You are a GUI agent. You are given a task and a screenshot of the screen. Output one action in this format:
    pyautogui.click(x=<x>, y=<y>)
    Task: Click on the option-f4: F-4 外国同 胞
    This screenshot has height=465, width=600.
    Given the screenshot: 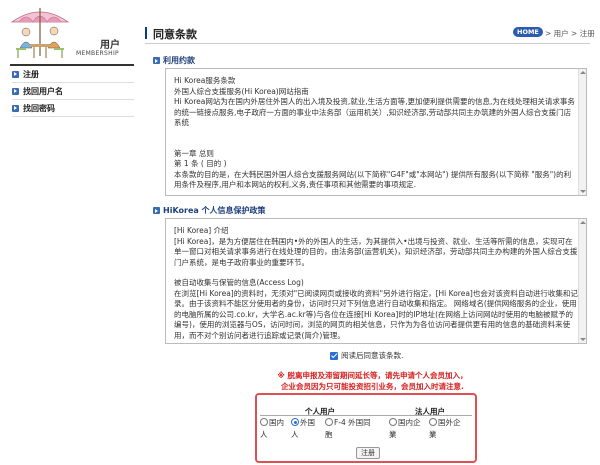 What is the action you would take?
    pyautogui.click(x=348, y=429)
    